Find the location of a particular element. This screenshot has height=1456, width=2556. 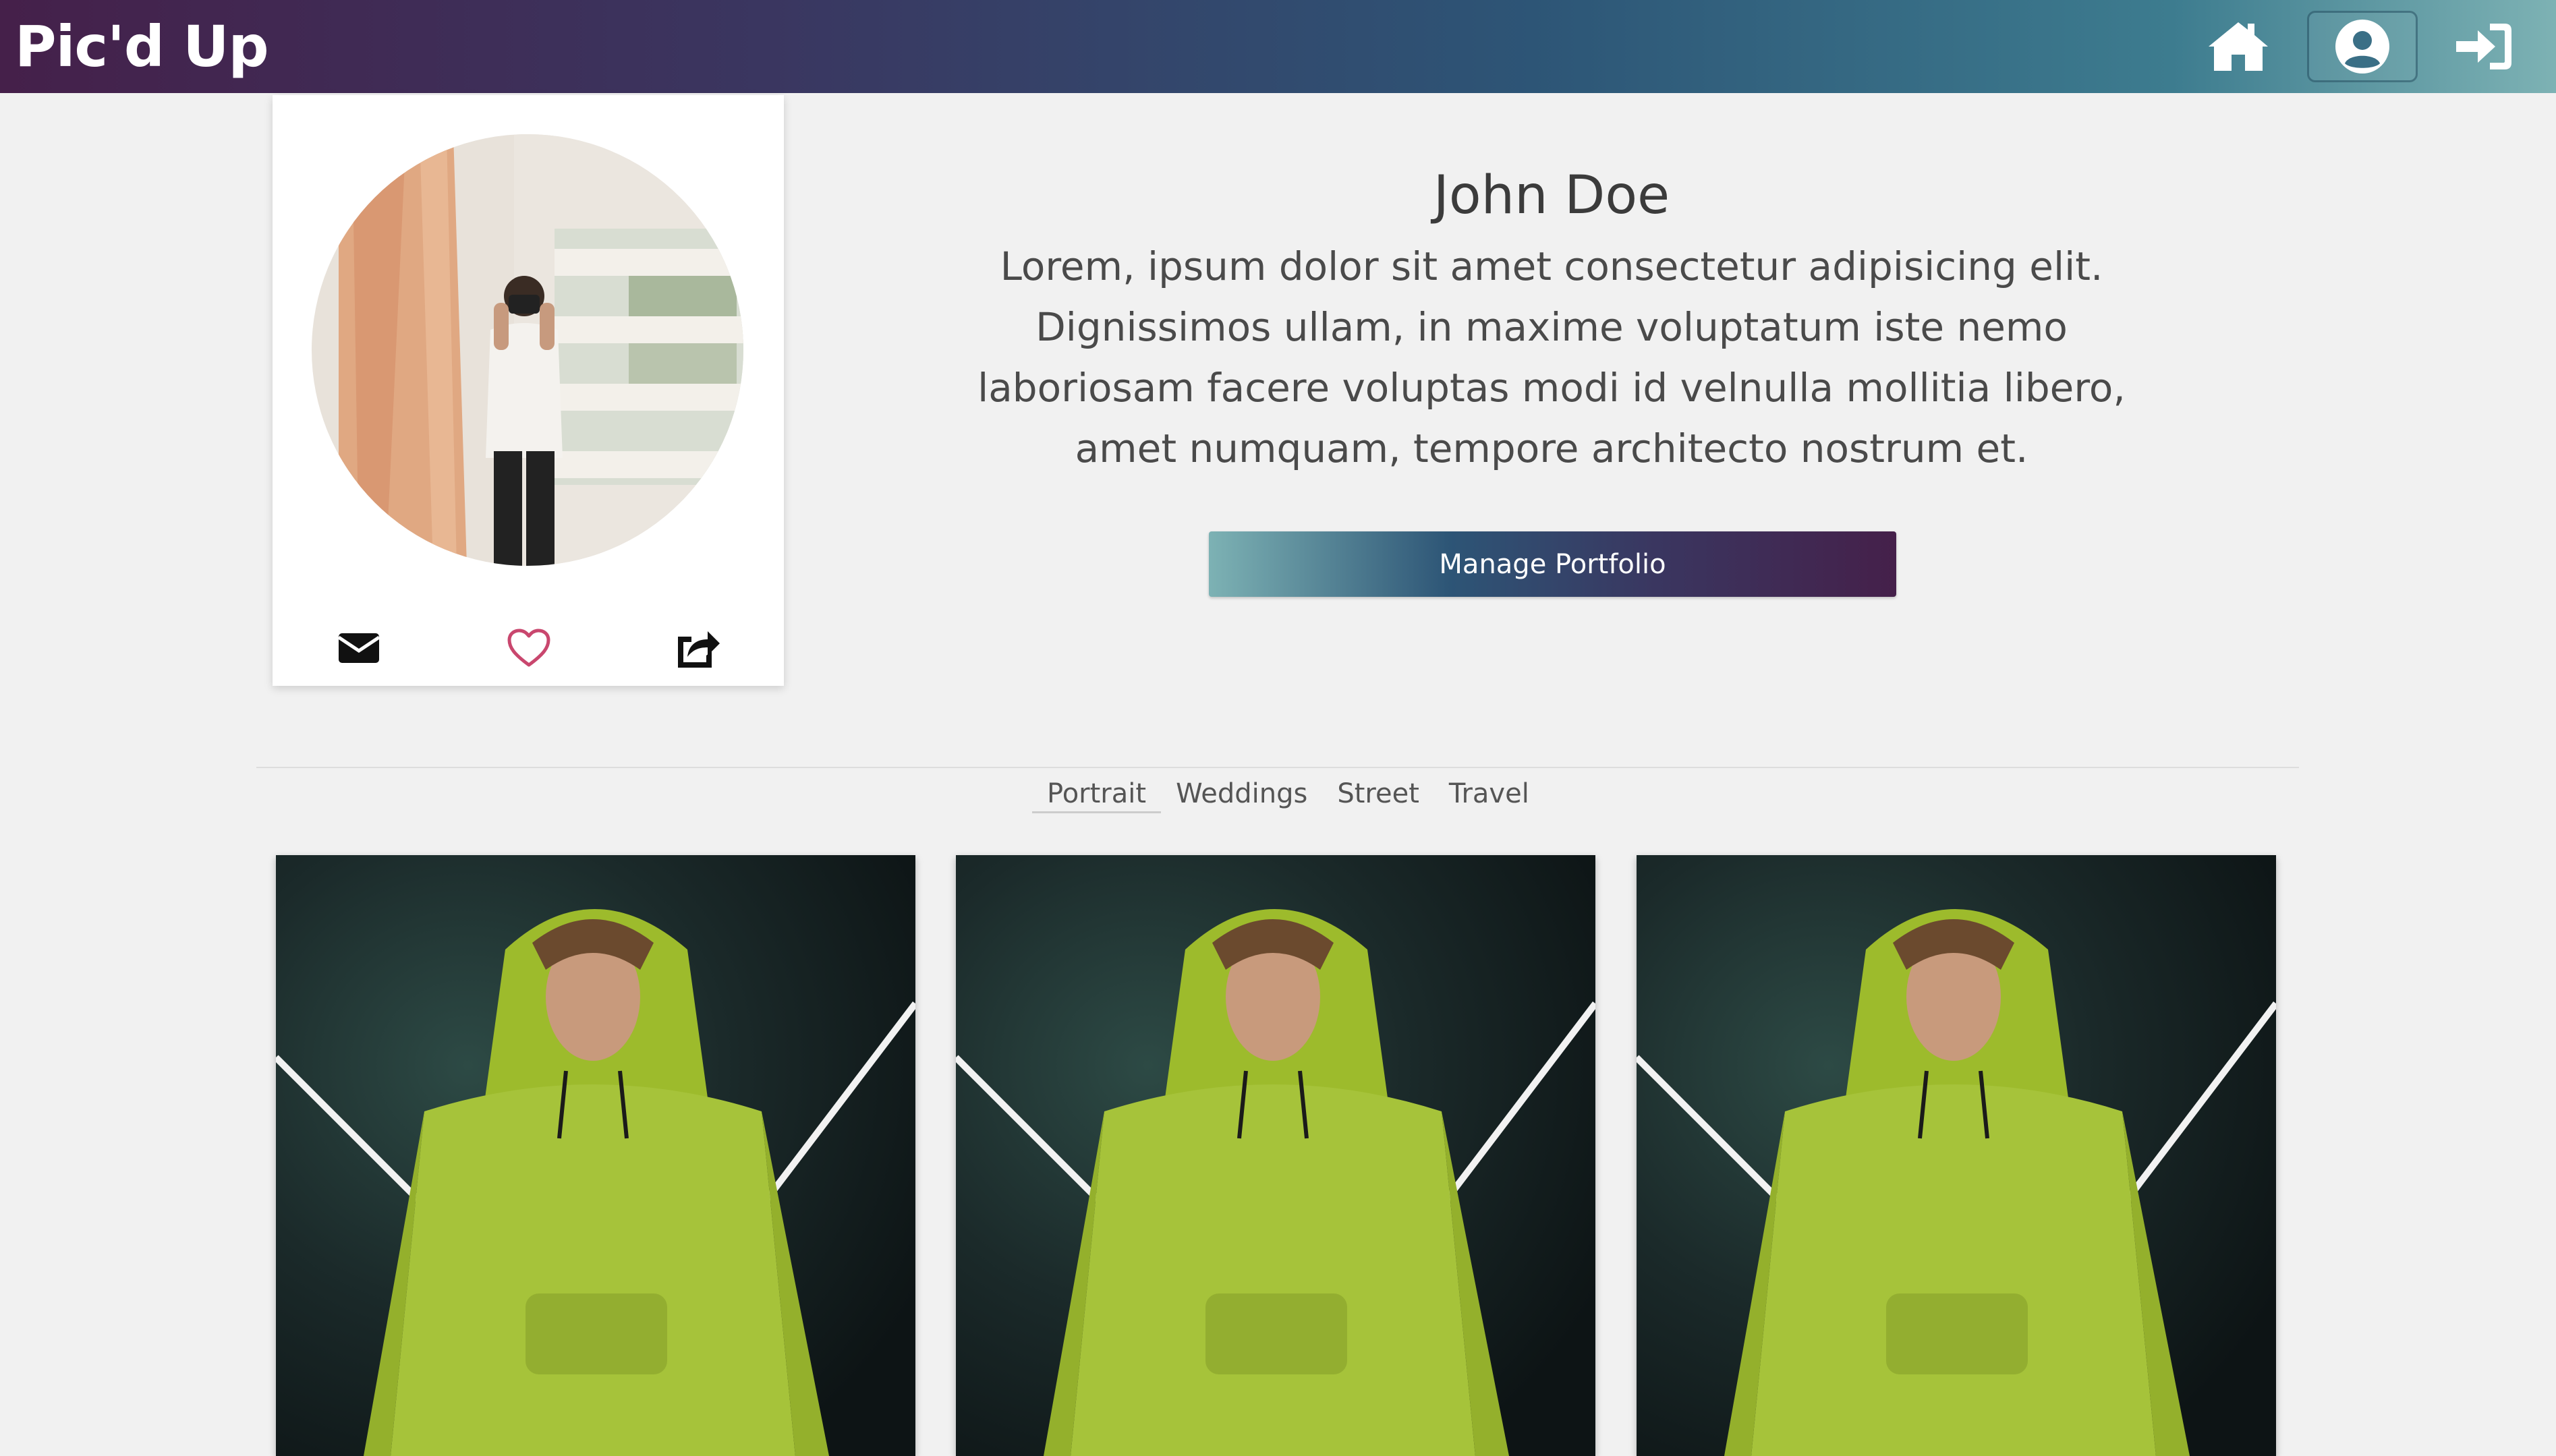

home-button is located at coordinates (2238, 47).